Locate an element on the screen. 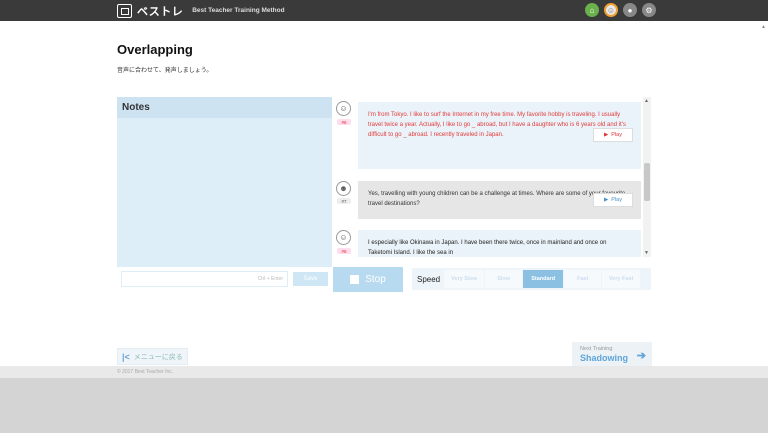  line-badge: #8 is located at coordinates (344, 251).